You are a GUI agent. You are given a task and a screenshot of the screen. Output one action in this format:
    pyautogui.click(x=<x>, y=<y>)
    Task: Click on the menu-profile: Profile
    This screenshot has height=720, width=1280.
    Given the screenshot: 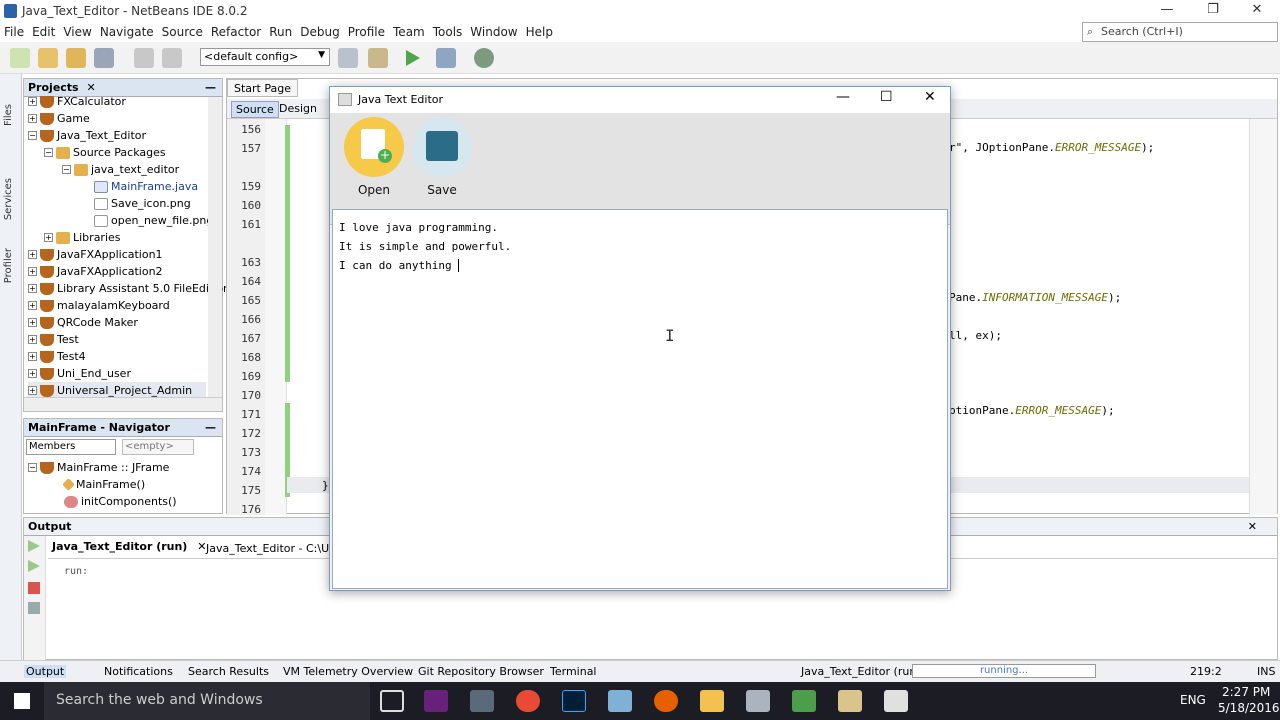 What is the action you would take?
    pyautogui.click(x=366, y=32)
    